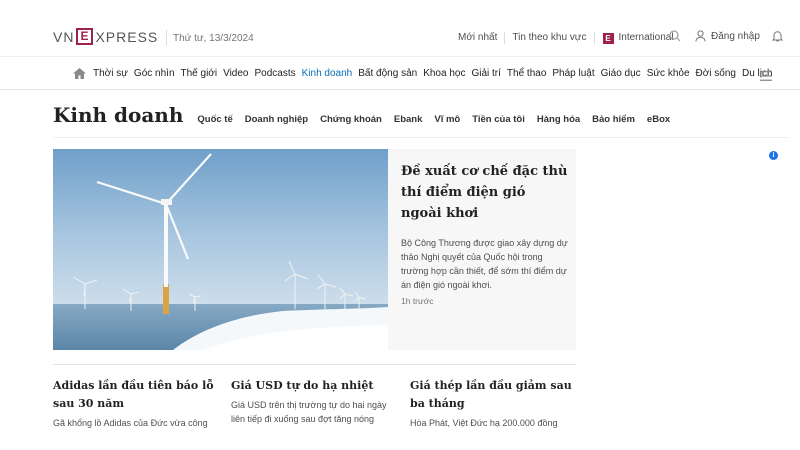  Describe the element at coordinates (327, 73) in the screenshot. I see `nav-item-kinh-doanh: Kinh doanh` at that location.